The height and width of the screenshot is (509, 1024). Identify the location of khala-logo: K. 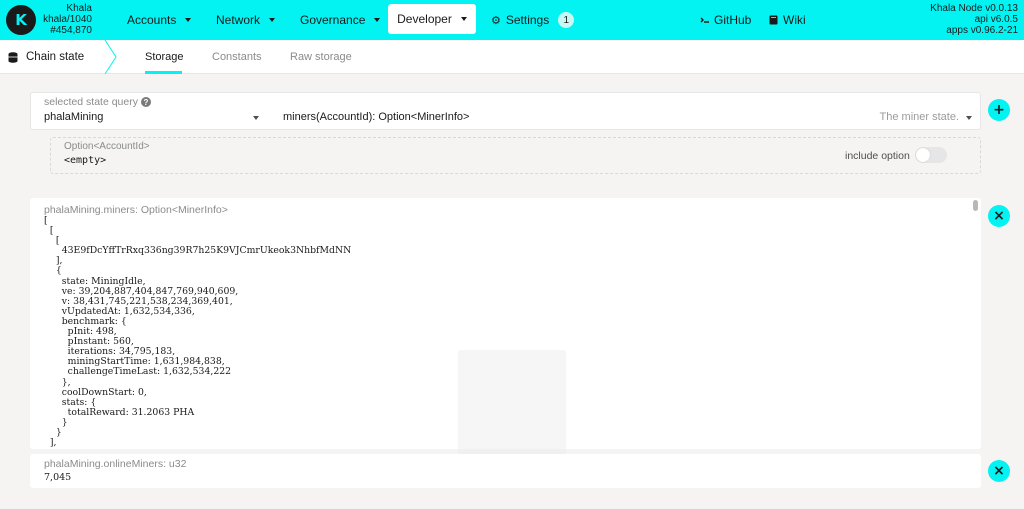
(21, 20).